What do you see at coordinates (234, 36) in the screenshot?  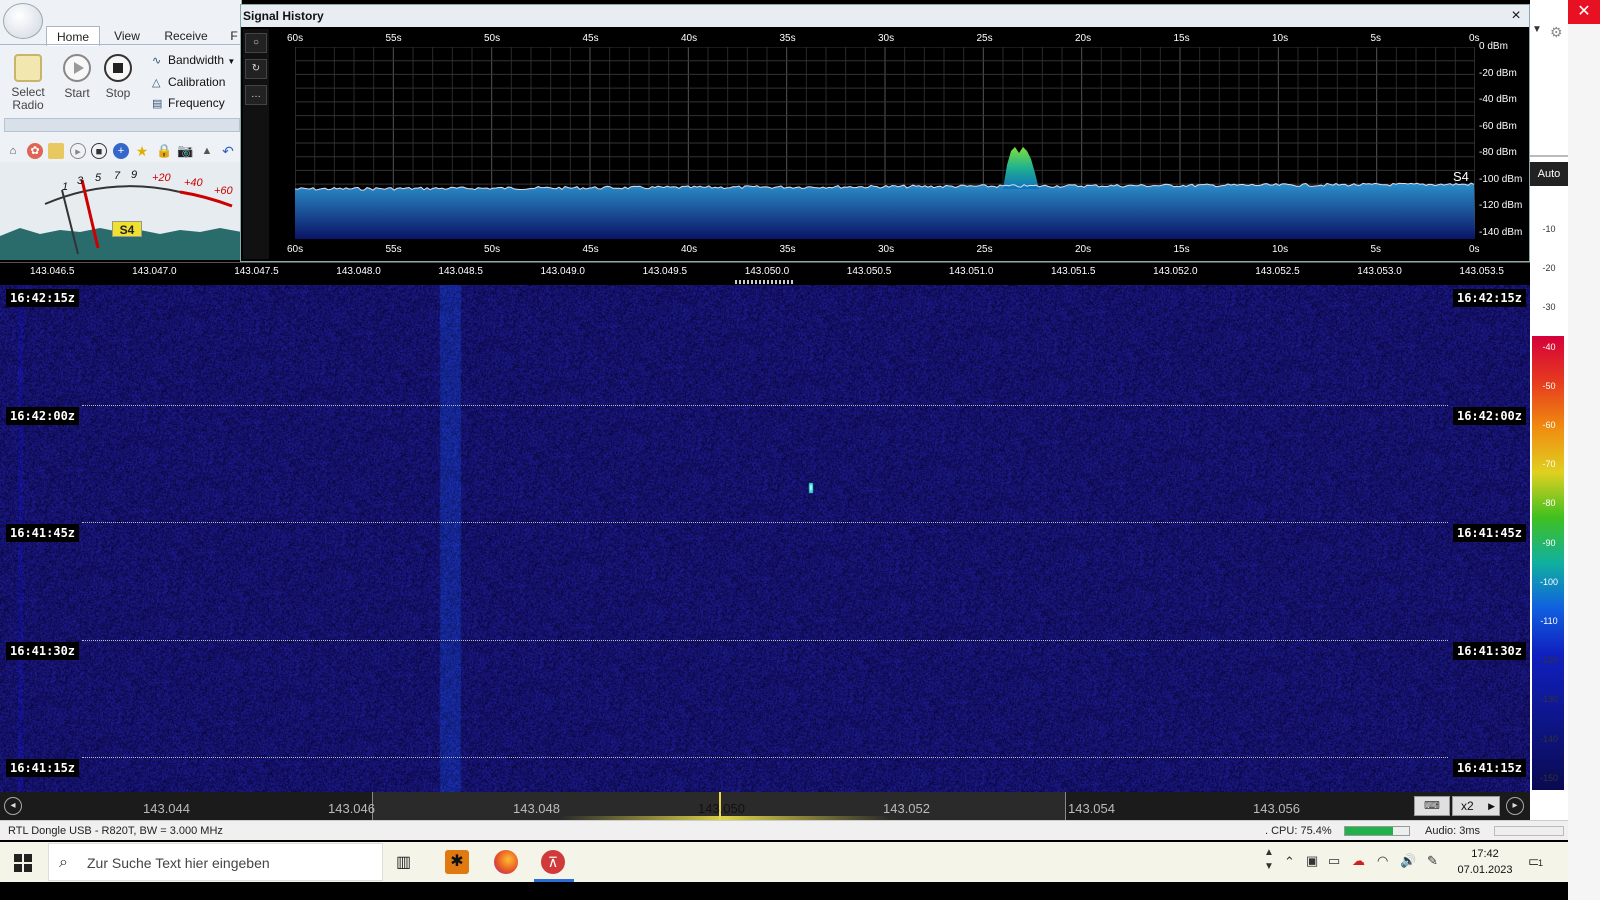 I see `tab-more: F` at bounding box center [234, 36].